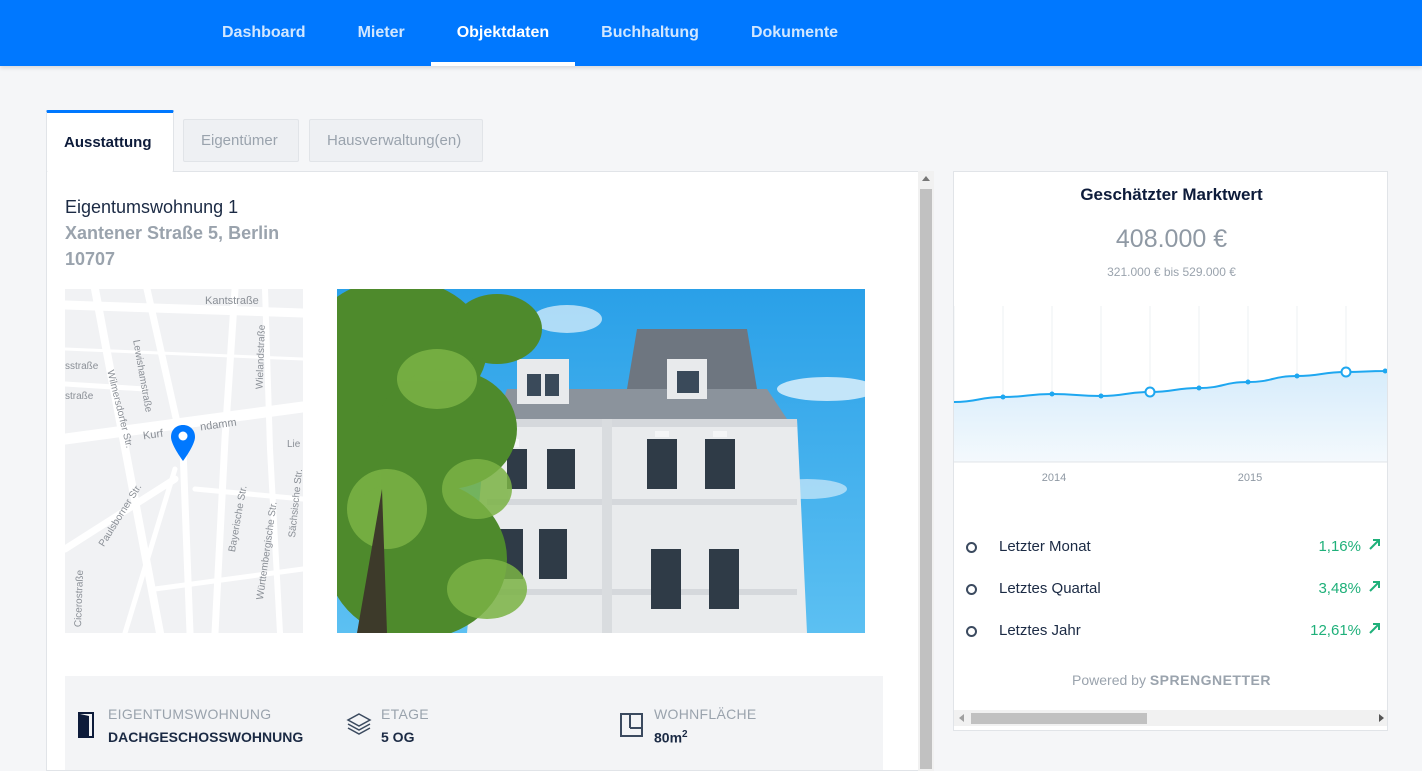  I want to click on trend-value: 3,48%, so click(1339, 588).